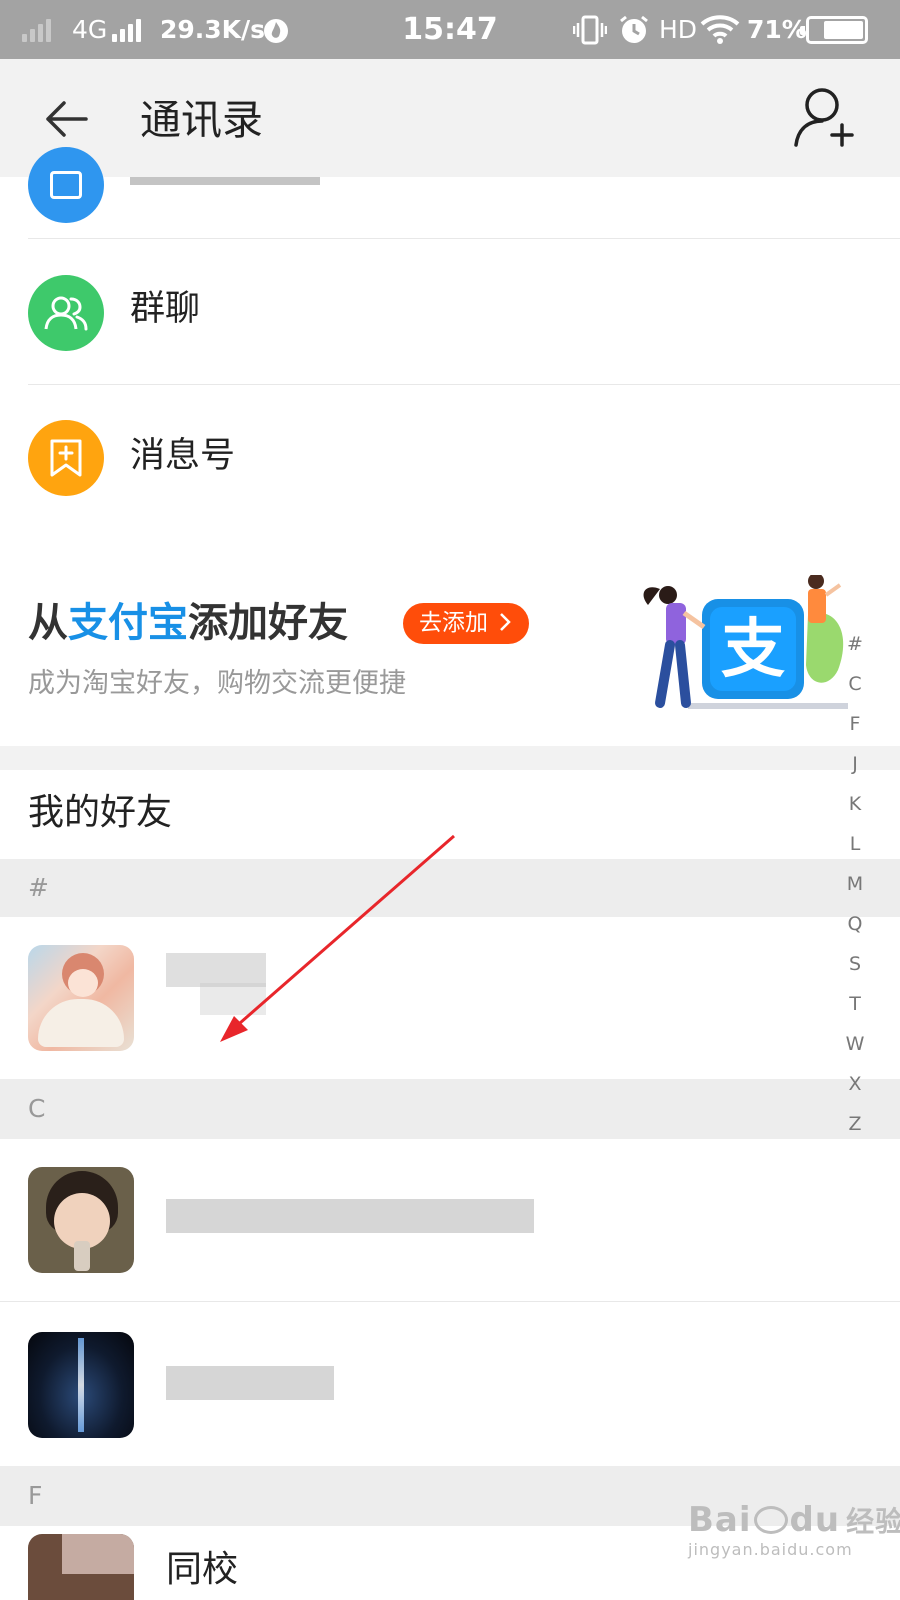 The height and width of the screenshot is (1600, 900). What do you see at coordinates (183, 456) in the screenshot?
I see `message-account-label: 消息号` at bounding box center [183, 456].